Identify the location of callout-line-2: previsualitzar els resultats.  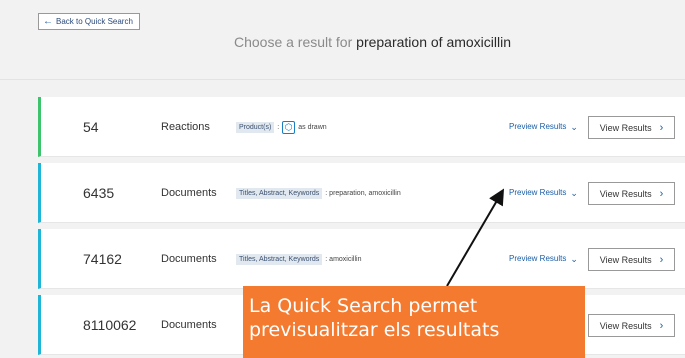
(374, 330).